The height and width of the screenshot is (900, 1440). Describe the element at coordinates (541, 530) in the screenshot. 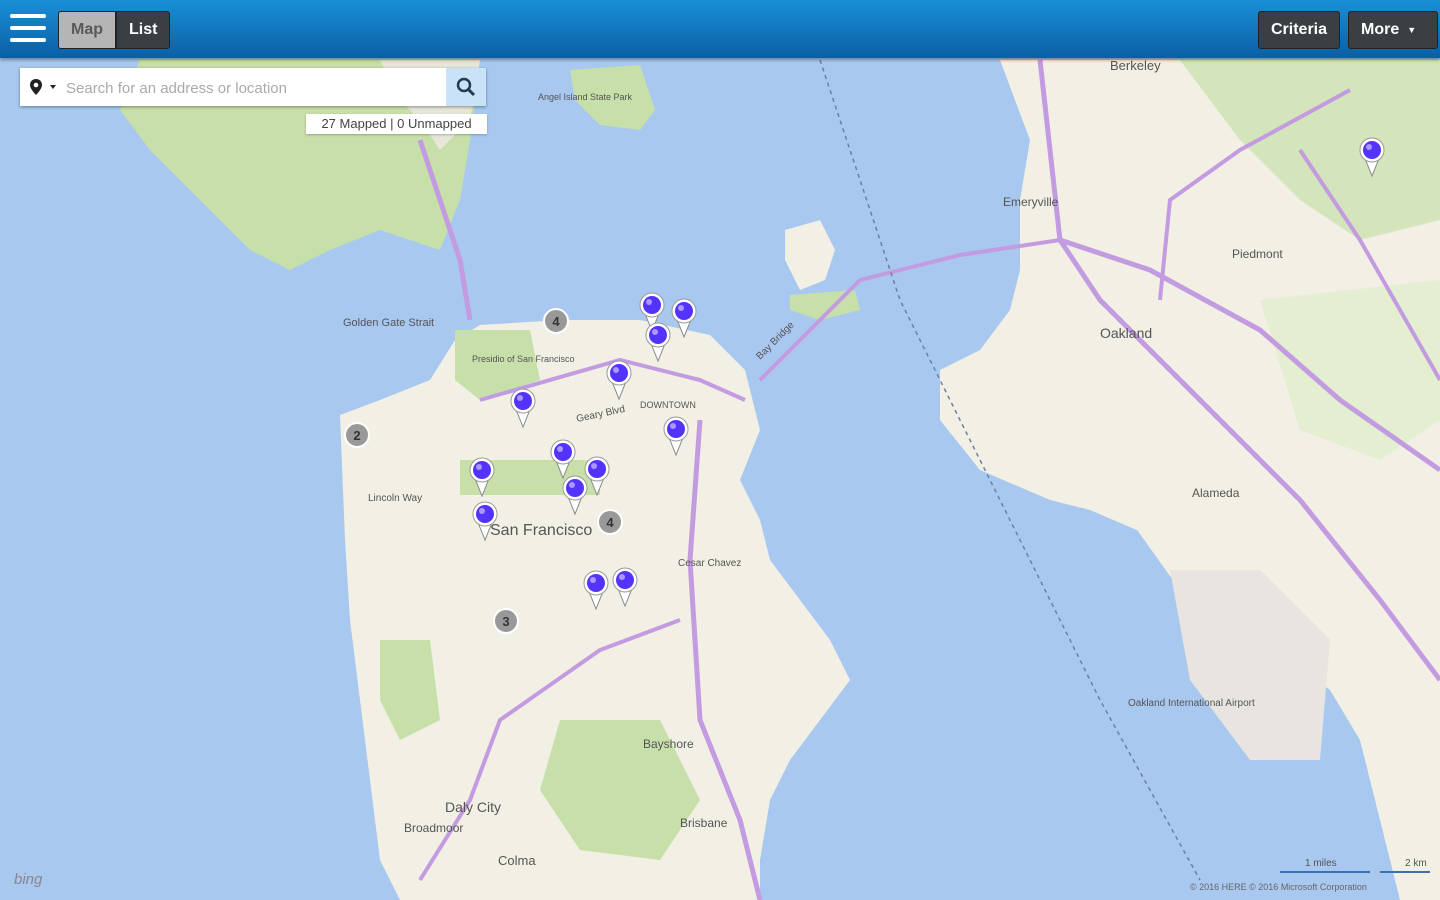

I see `label-san-francisco: San Francisco` at that location.